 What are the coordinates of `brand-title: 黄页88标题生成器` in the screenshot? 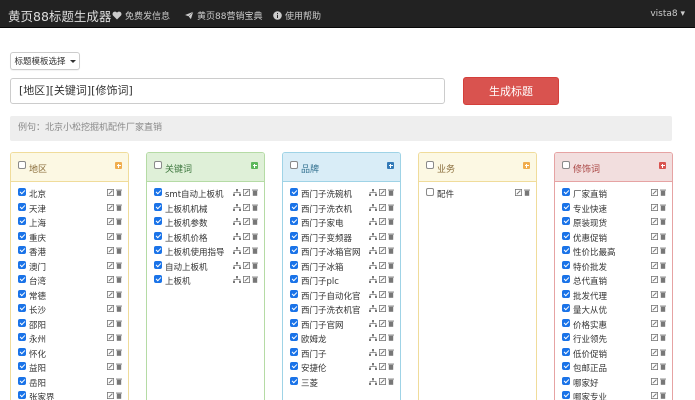 It's located at (59, 15).